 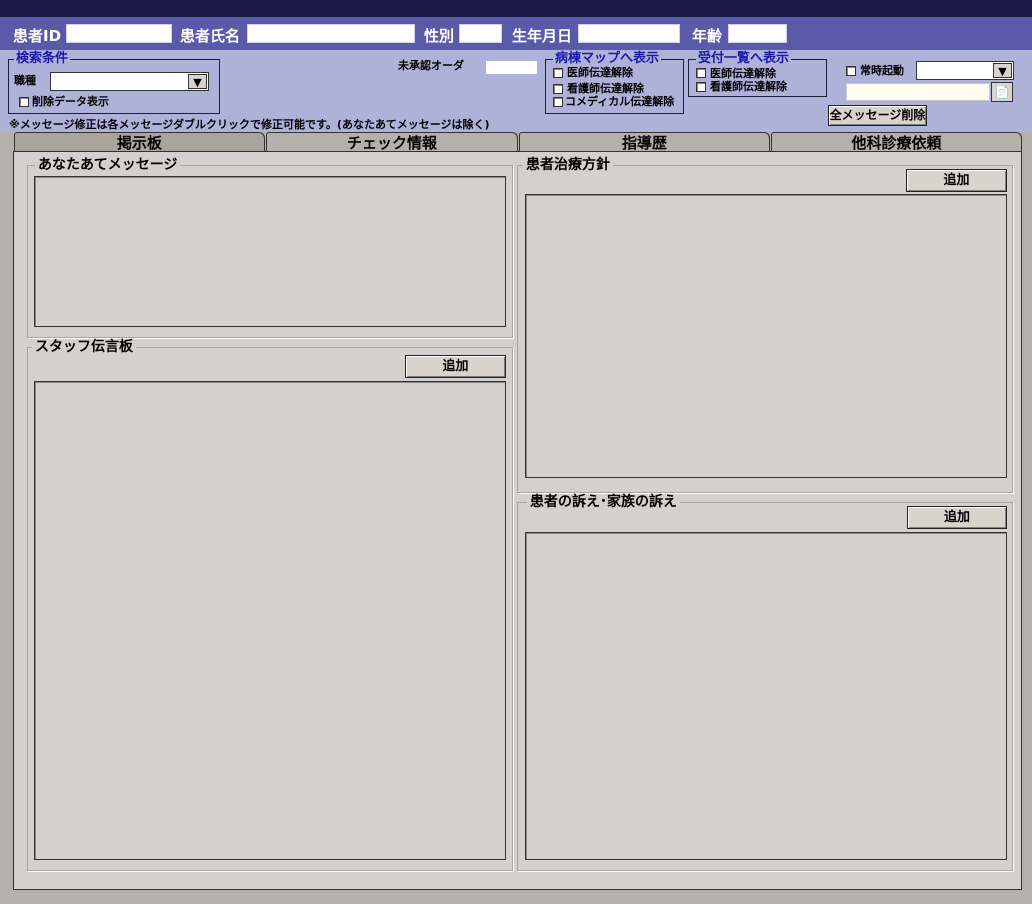 I want to click on treatment-policy-title: 患者治療方針, so click(x=568, y=165).